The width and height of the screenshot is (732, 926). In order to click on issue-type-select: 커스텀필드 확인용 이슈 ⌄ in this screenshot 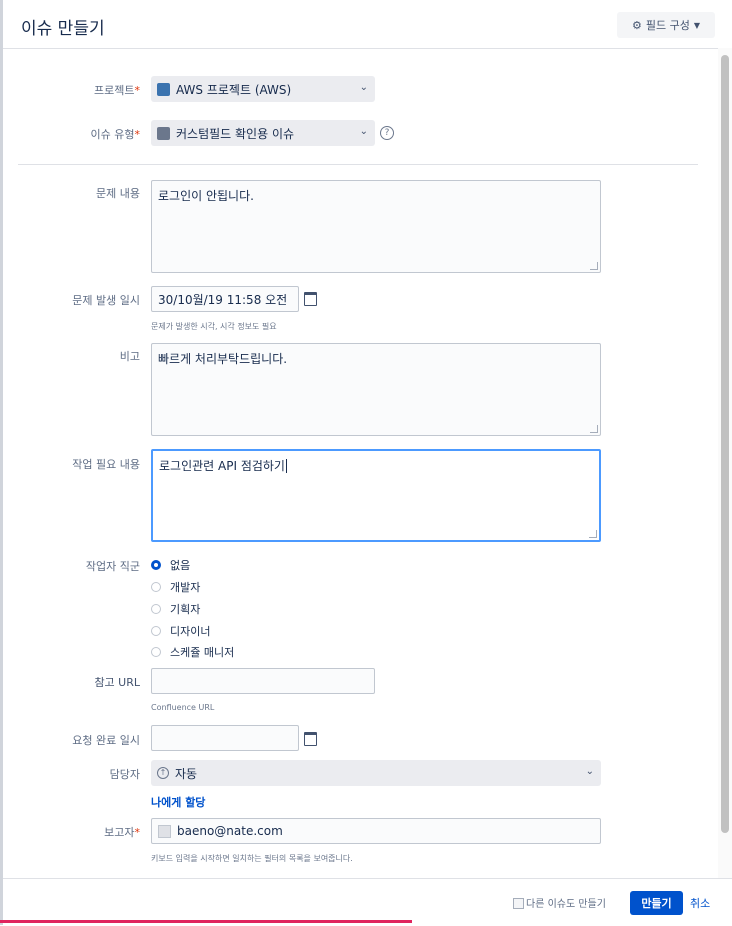, I will do `click(263, 133)`.